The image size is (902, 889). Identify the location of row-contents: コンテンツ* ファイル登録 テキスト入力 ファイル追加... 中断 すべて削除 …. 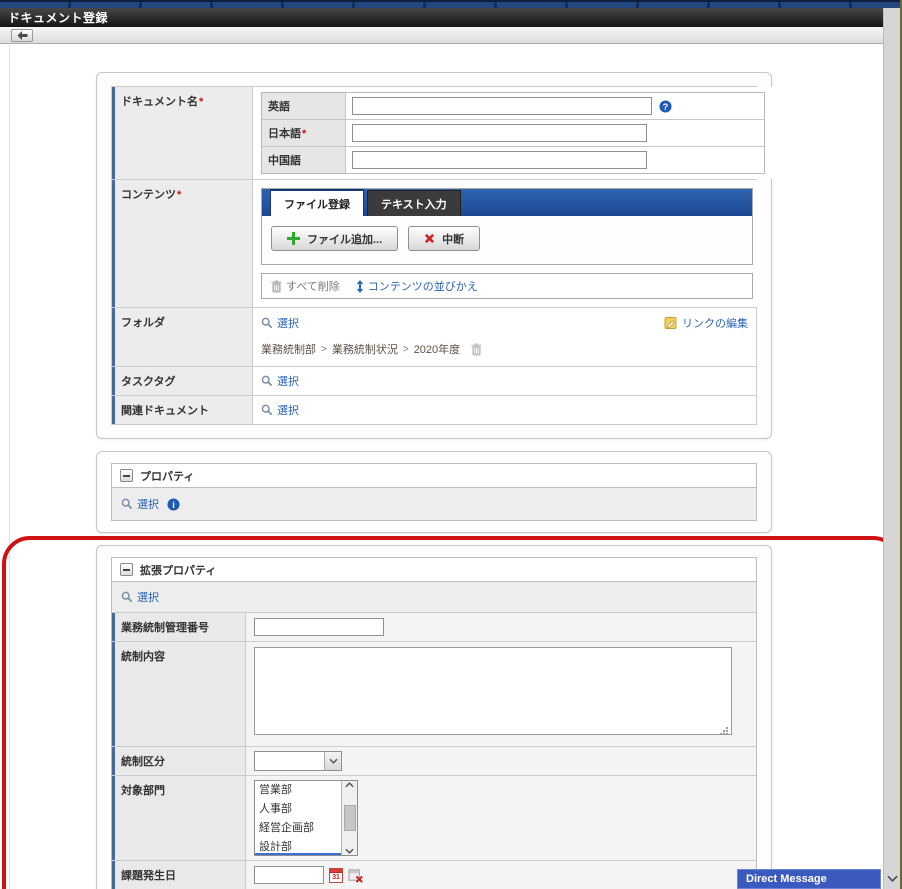
(436, 244).